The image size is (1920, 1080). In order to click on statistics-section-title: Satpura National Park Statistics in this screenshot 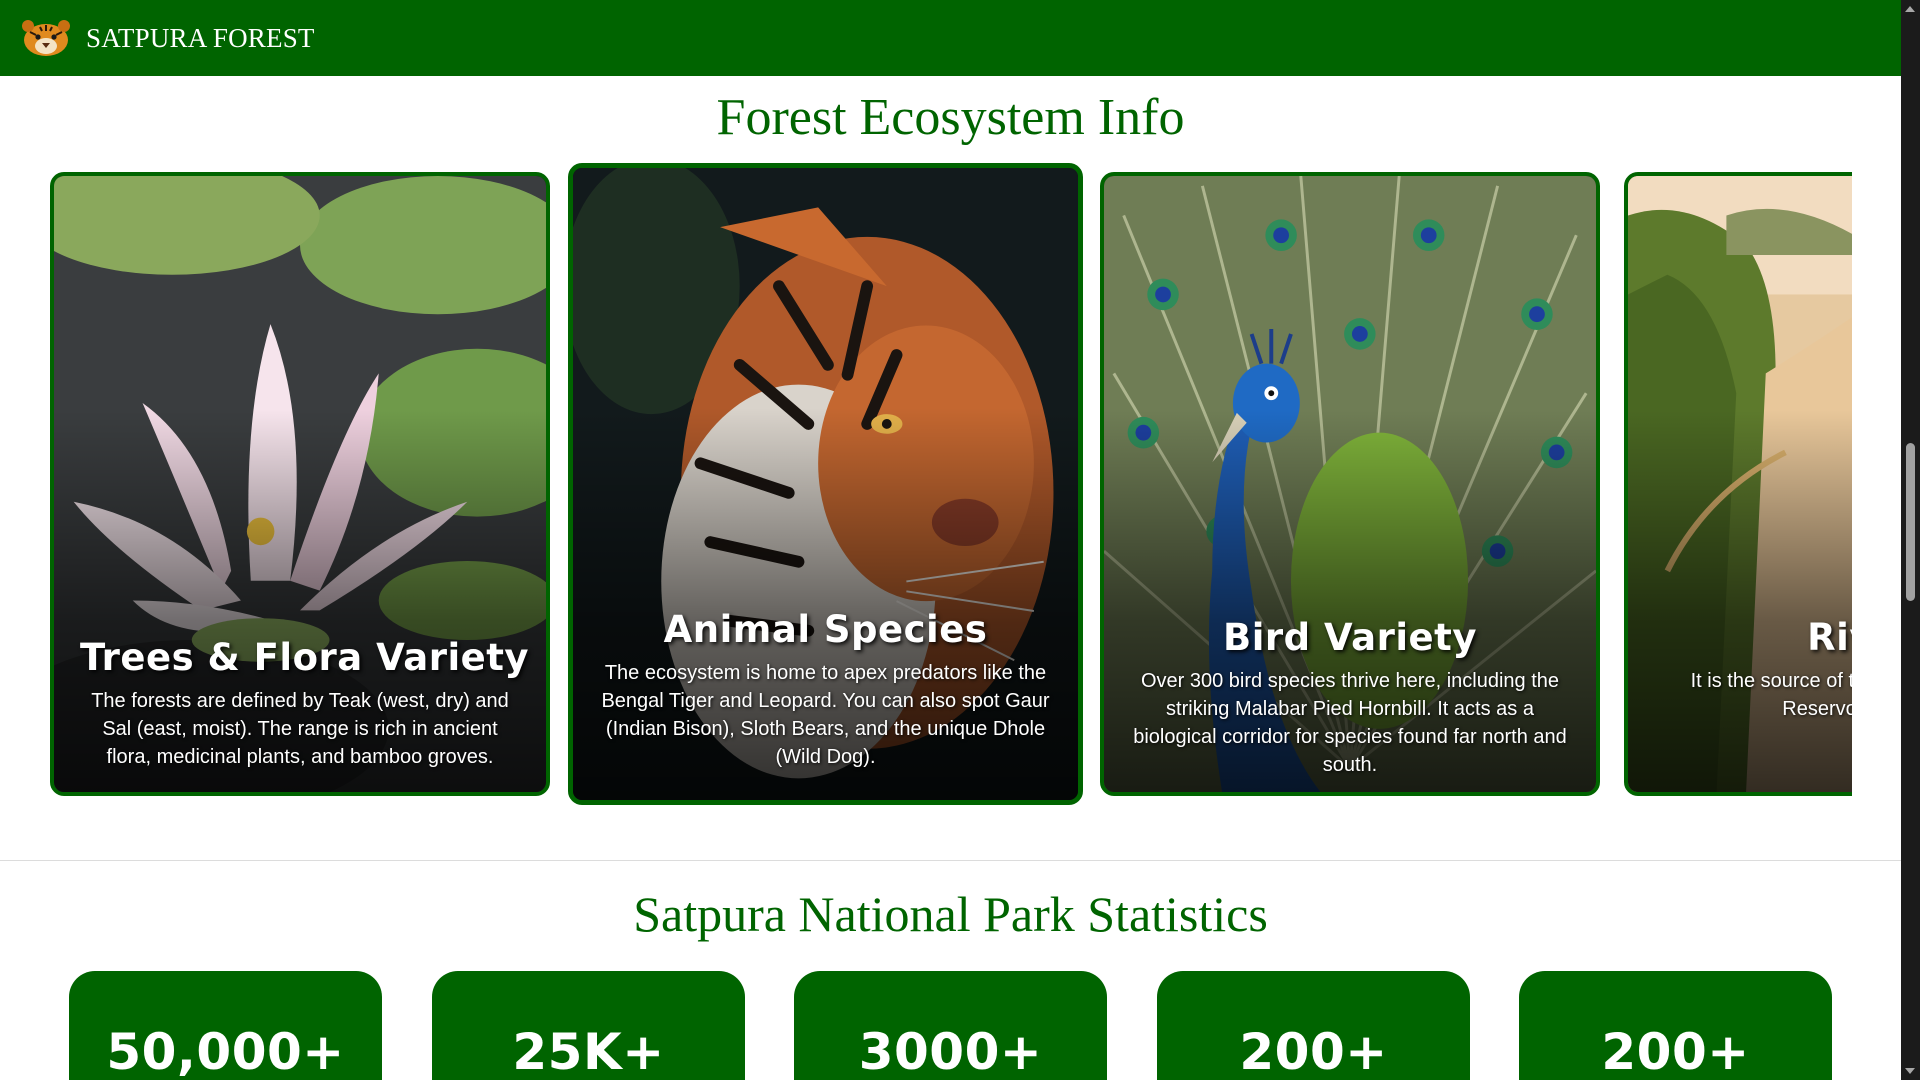, I will do `click(950, 914)`.